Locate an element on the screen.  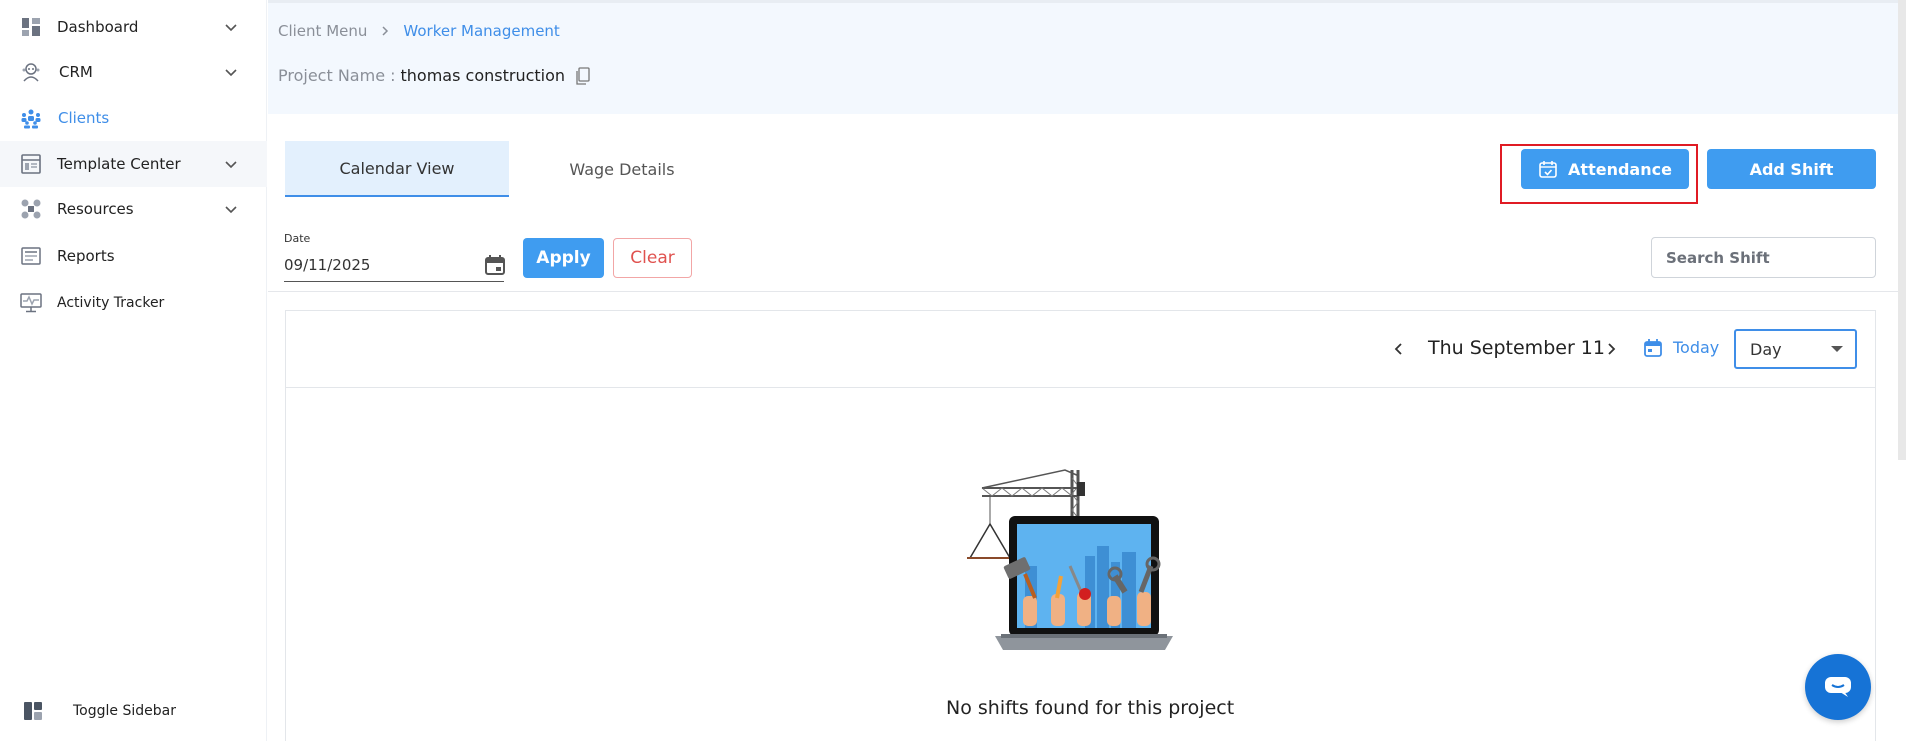
sidebar-toggle-icon is located at coordinates (33, 711).